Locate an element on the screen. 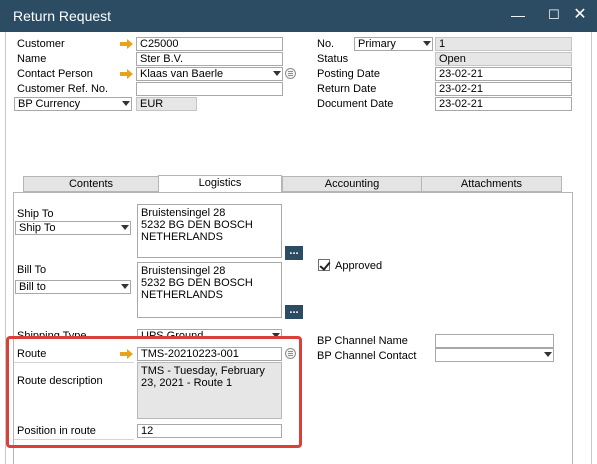 This screenshot has height=464, width=597. document-number-field: 1 is located at coordinates (503, 44).